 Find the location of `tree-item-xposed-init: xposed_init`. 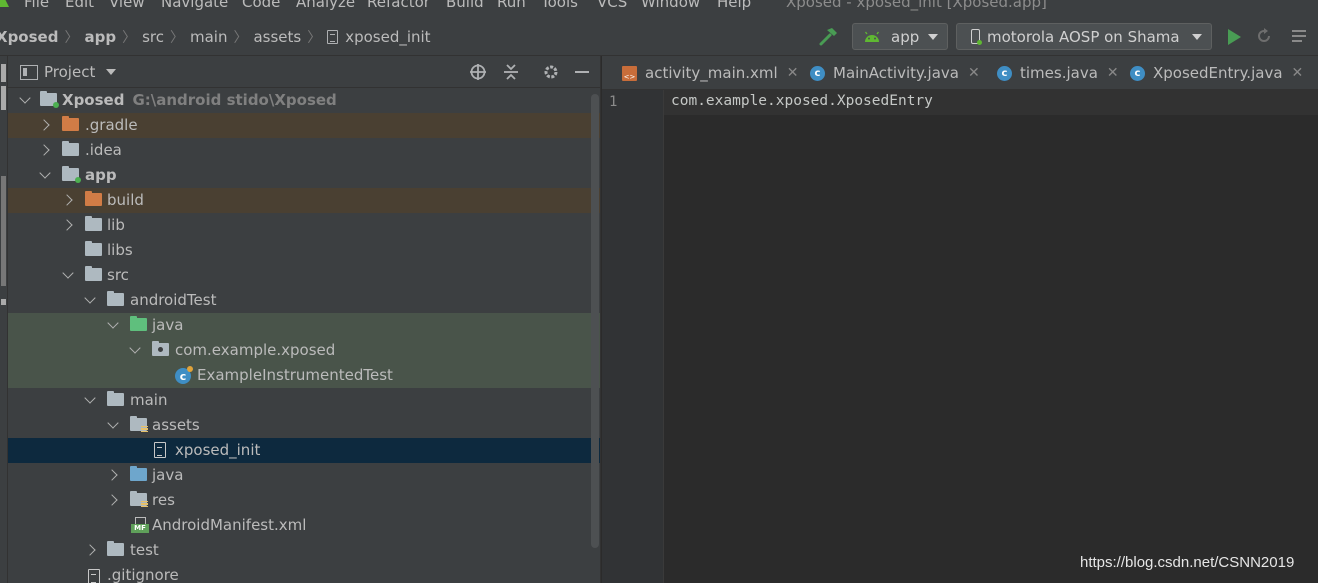

tree-item-xposed-init: xposed_init is located at coordinates (304, 450).